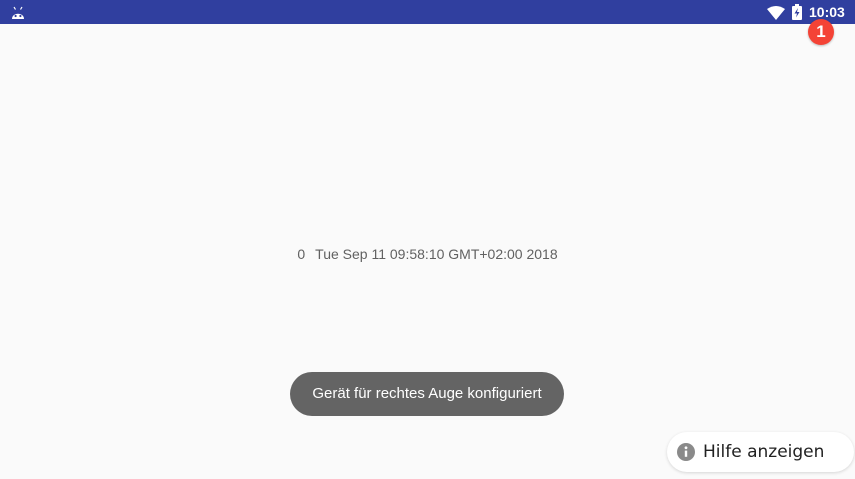 Image resolution: width=855 pixels, height=479 pixels. I want to click on notification-badge: 1, so click(821, 32).